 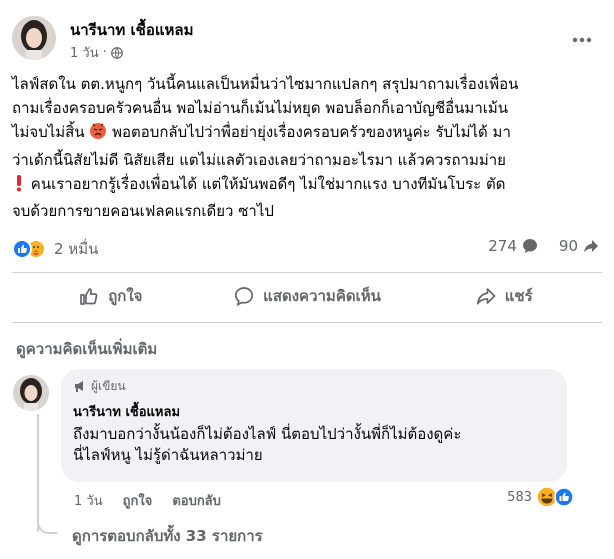 I want to click on author-name: นารีนาท เชื้อแหลม, so click(x=131, y=30).